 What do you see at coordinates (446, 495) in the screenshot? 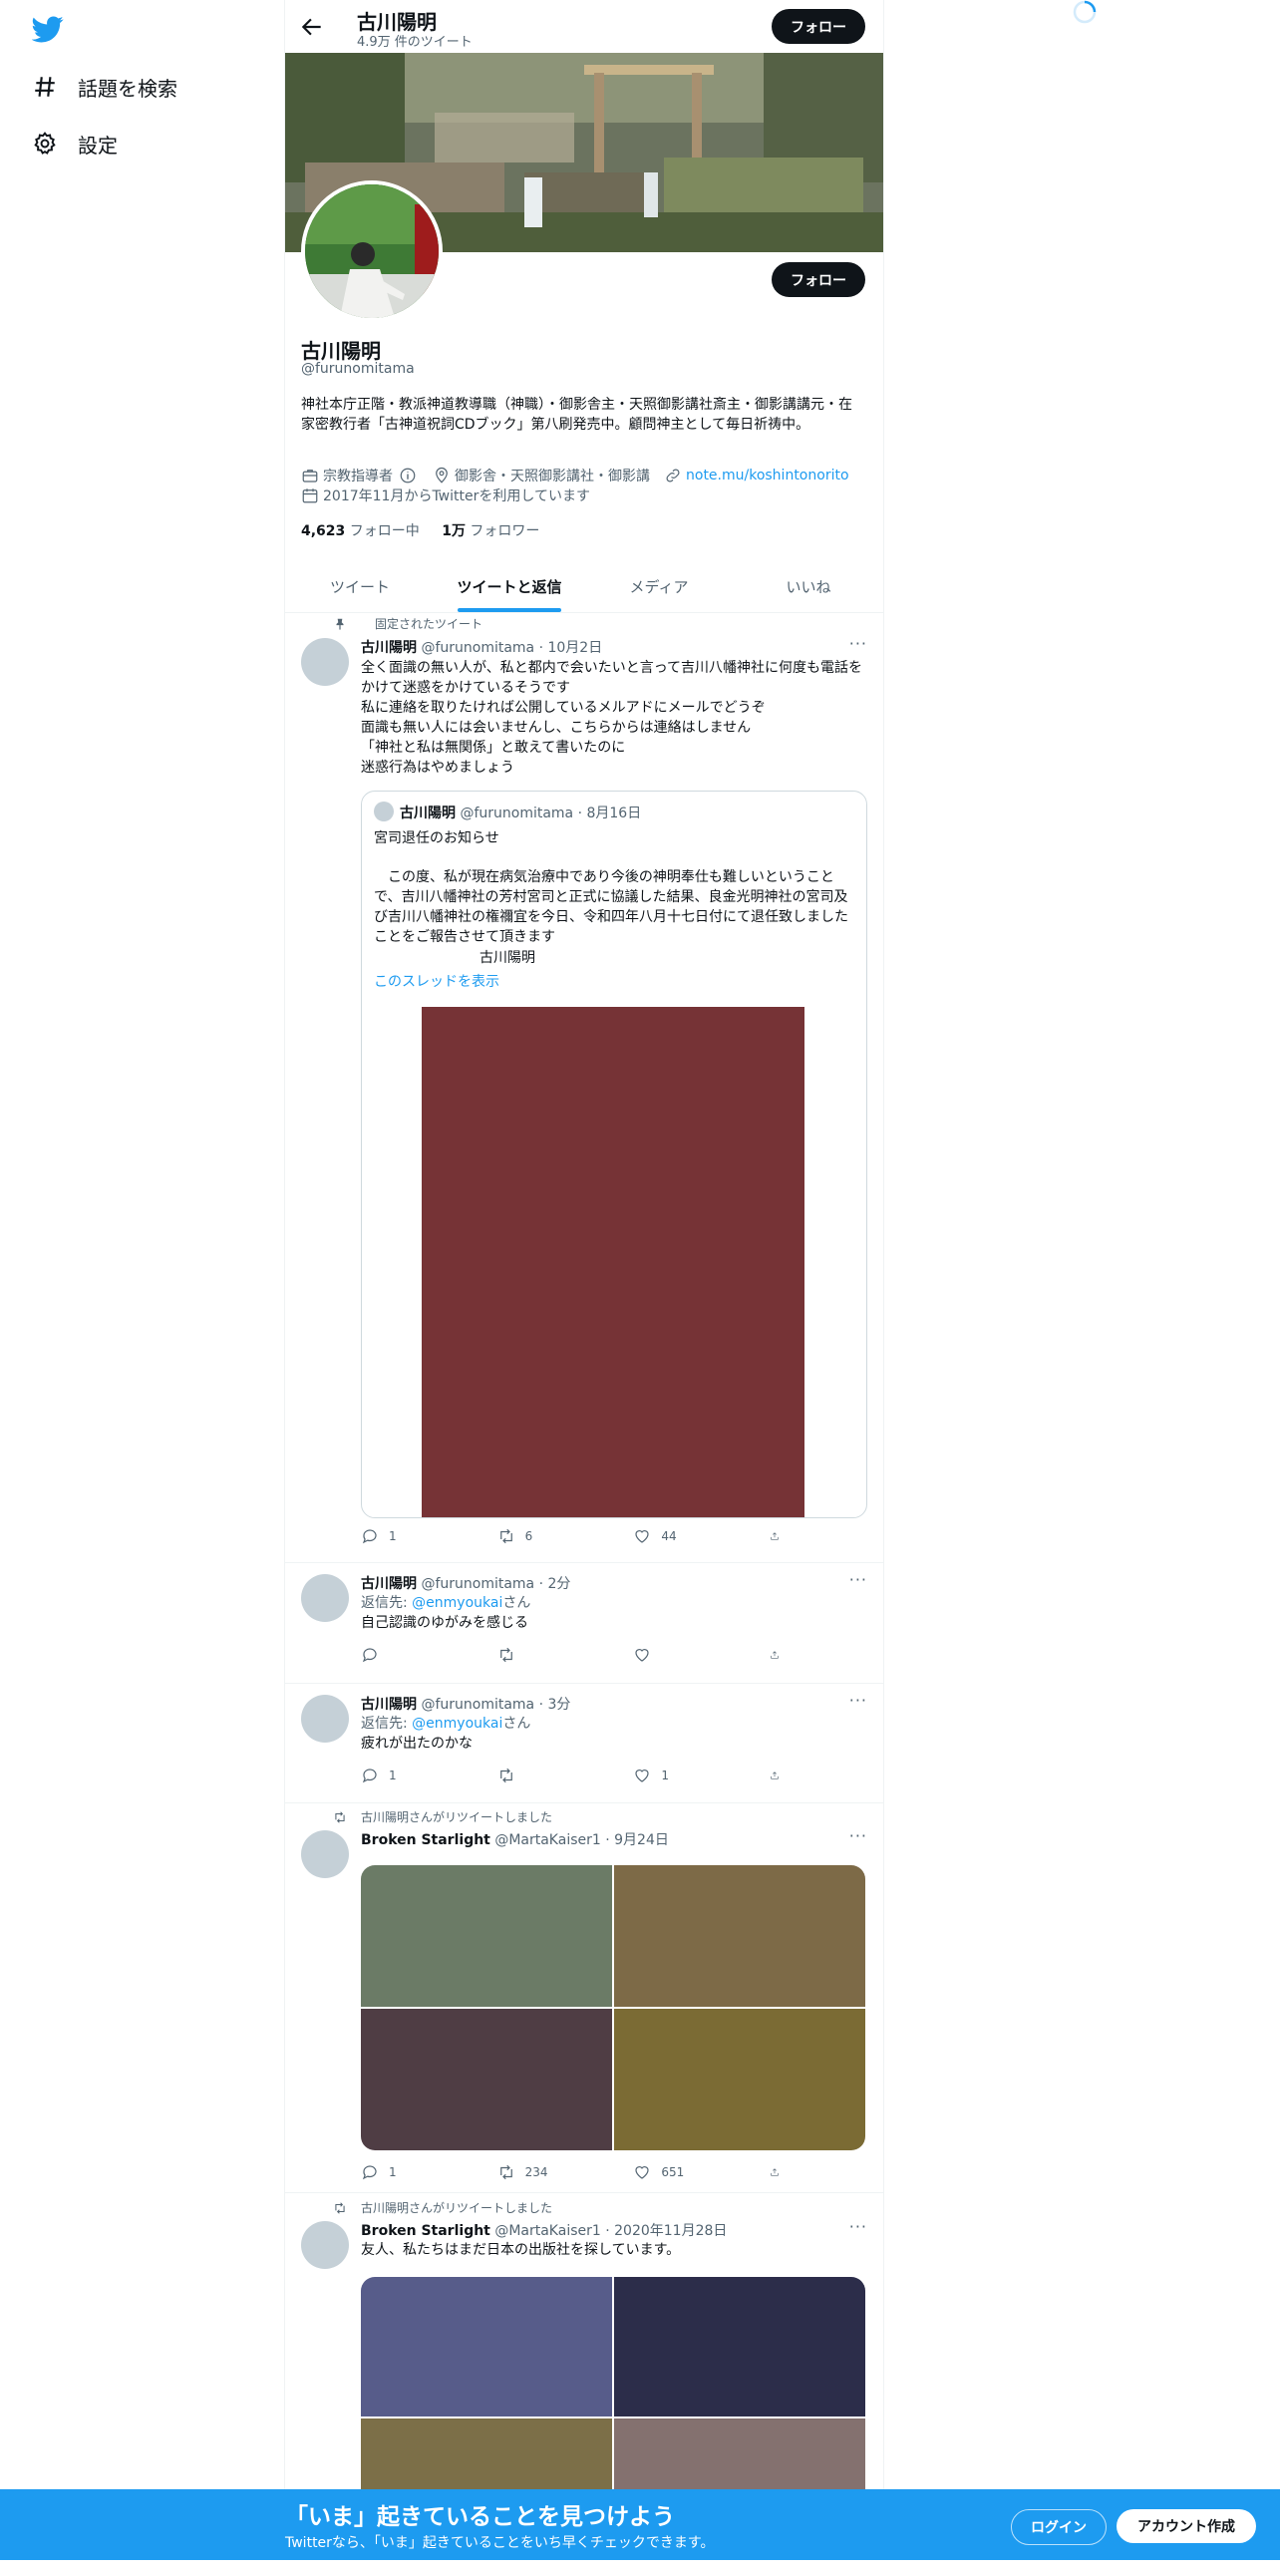
I see `profile-joined-row: 2017年11月からTwitterを利用しています` at bounding box center [446, 495].